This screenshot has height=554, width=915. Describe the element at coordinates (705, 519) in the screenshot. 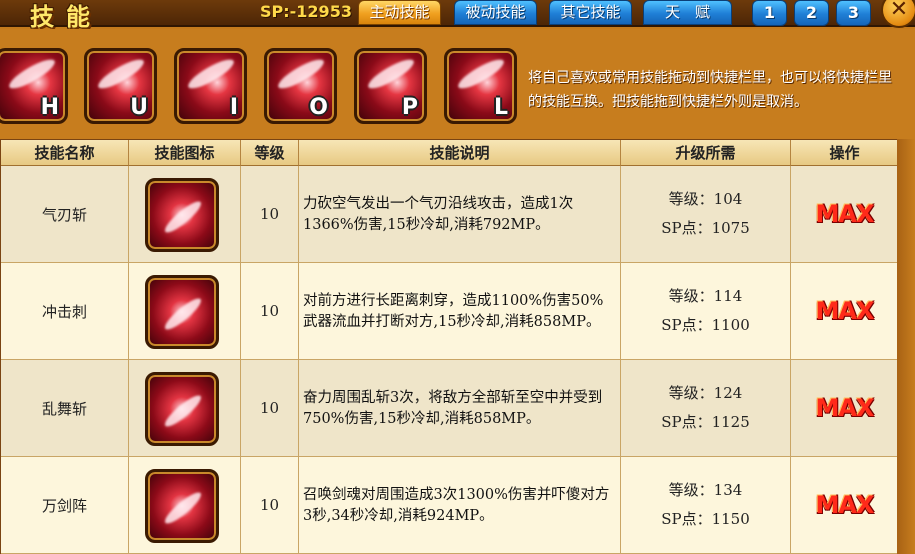

I see `req-sp: SP点：1150` at that location.